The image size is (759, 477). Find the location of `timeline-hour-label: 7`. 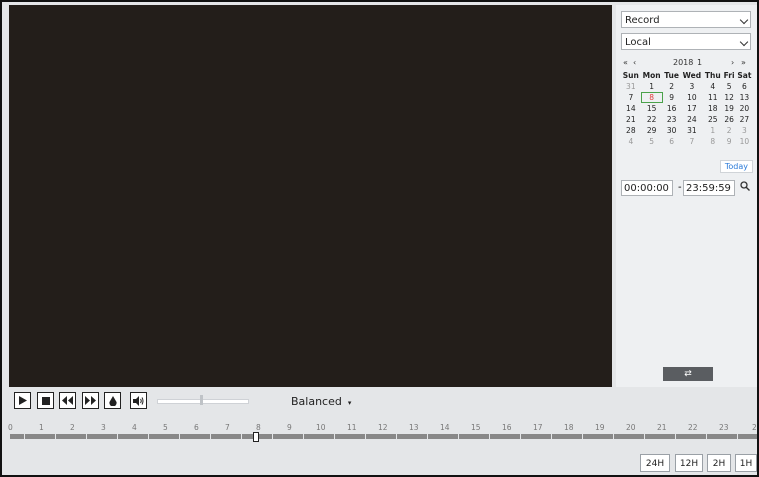

timeline-hour-label: 7 is located at coordinates (227, 427).